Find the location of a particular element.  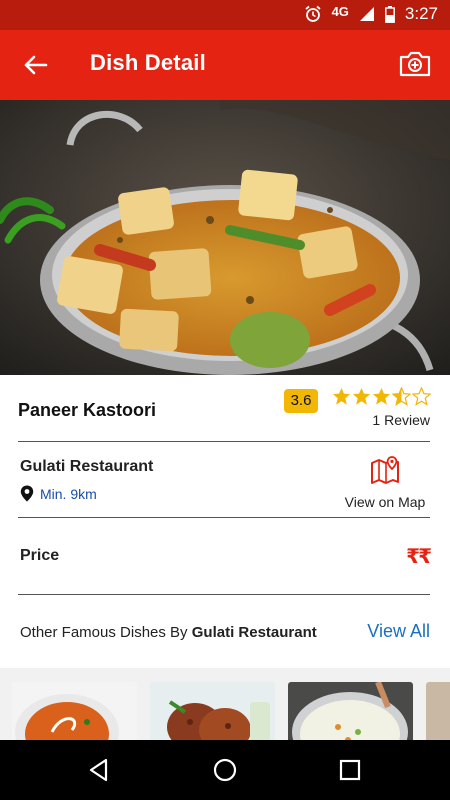

system-nav-bar is located at coordinates (225, 770).